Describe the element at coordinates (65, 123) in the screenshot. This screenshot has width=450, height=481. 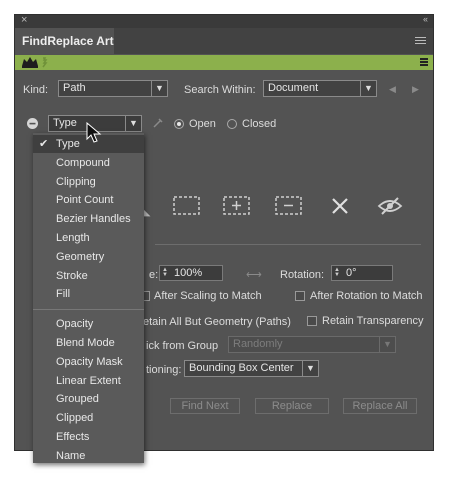
I see `type-dropdown-value: Type` at that location.